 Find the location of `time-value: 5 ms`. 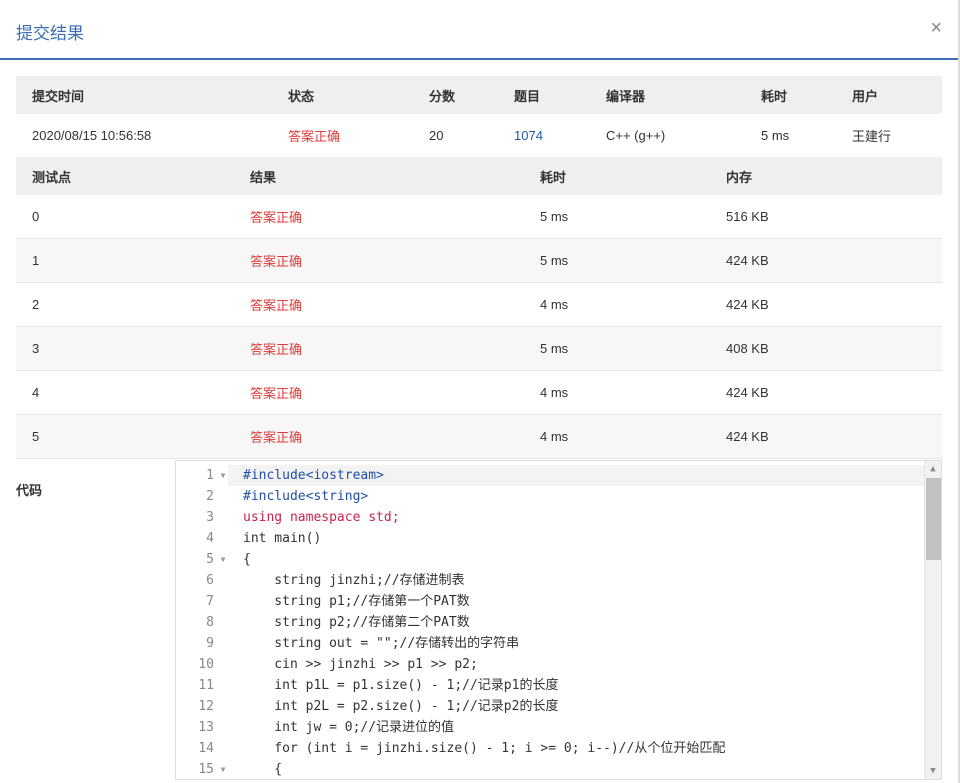

time-value: 5 ms is located at coordinates (775, 135).